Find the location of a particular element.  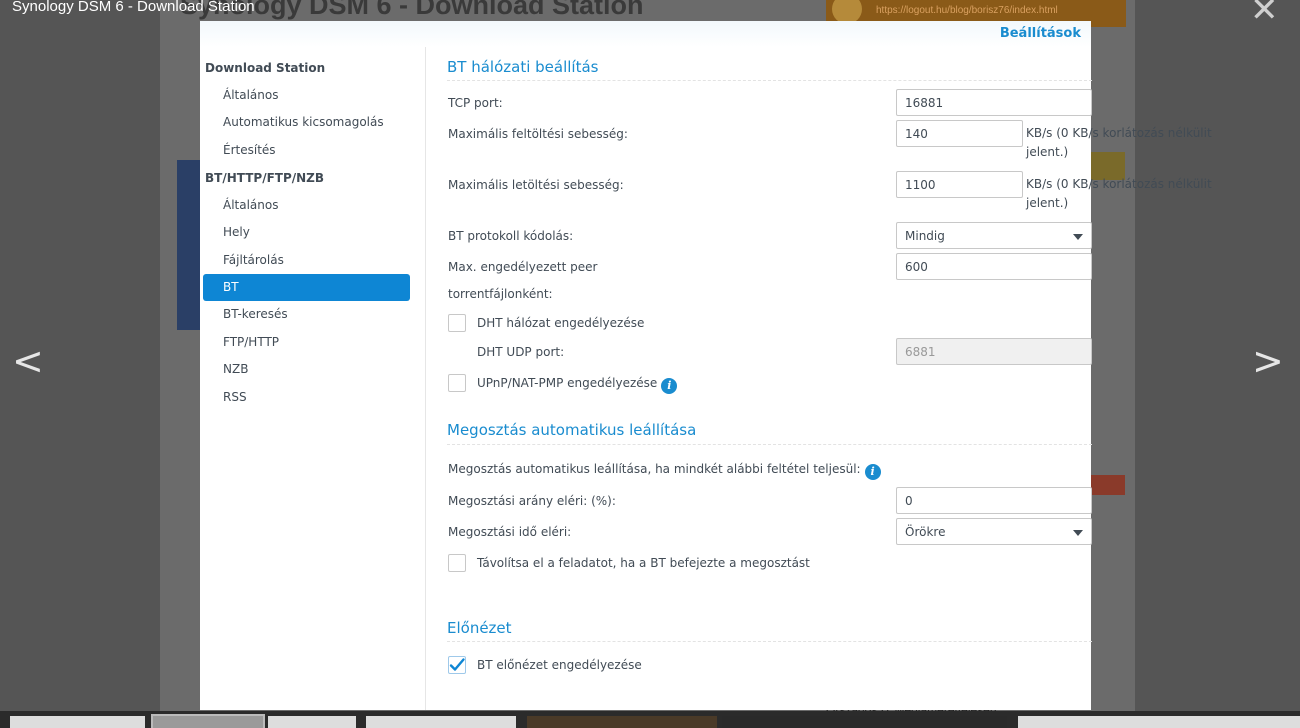

upnp-label-row: UPnP/NAT-PMP engedélyezése i is located at coordinates (577, 385).